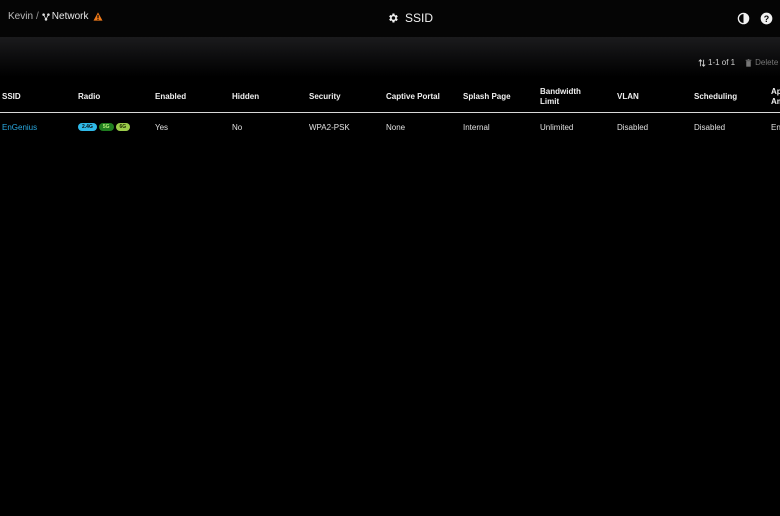 The image size is (780, 516). What do you see at coordinates (487, 97) in the screenshot?
I see `column-header-splash-page: Splash Page` at bounding box center [487, 97].